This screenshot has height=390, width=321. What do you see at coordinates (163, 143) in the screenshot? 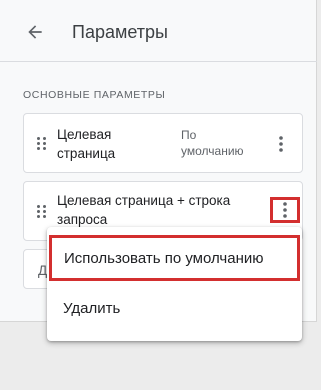
I see `param-row: Целевая страница По умолчанию` at bounding box center [163, 143].